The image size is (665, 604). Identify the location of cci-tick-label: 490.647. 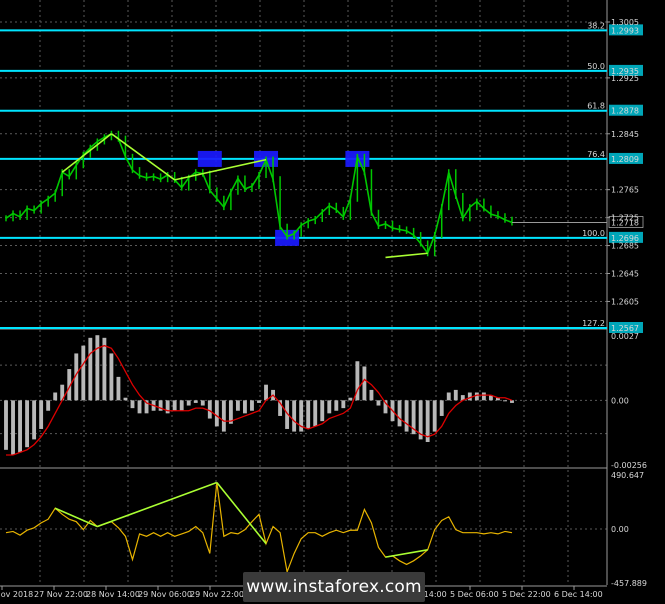
(627, 475).